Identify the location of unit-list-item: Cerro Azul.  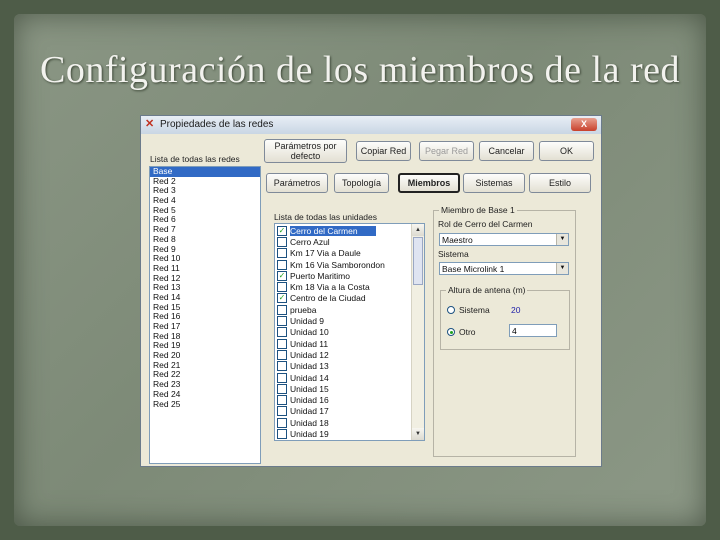
(343, 241).